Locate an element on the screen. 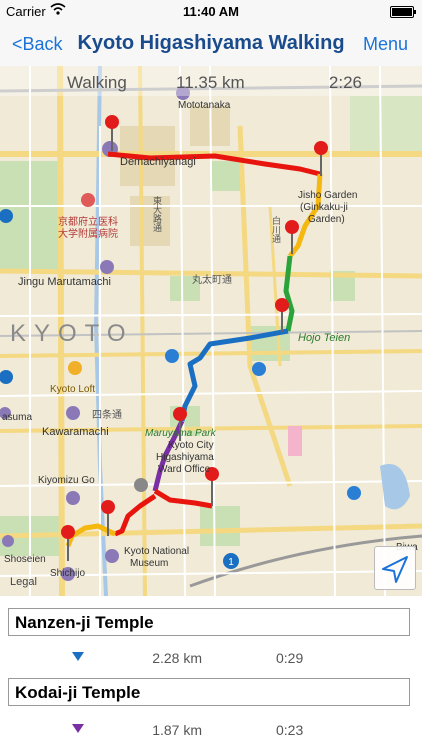  map-label: KYOTO is located at coordinates (72, 333).